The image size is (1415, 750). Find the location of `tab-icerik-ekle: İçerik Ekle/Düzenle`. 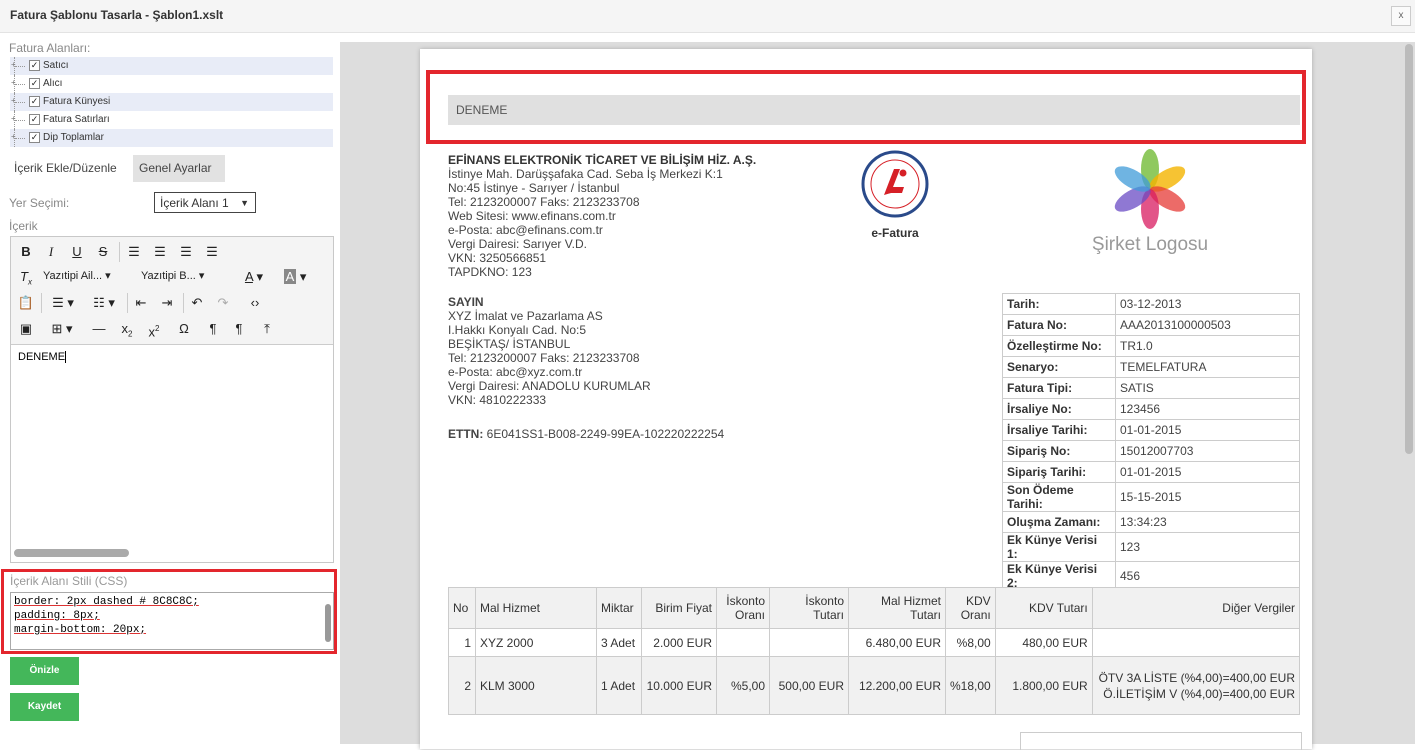

tab-icerik-ekle: İçerik Ekle/Düzenle is located at coordinates (70, 168).